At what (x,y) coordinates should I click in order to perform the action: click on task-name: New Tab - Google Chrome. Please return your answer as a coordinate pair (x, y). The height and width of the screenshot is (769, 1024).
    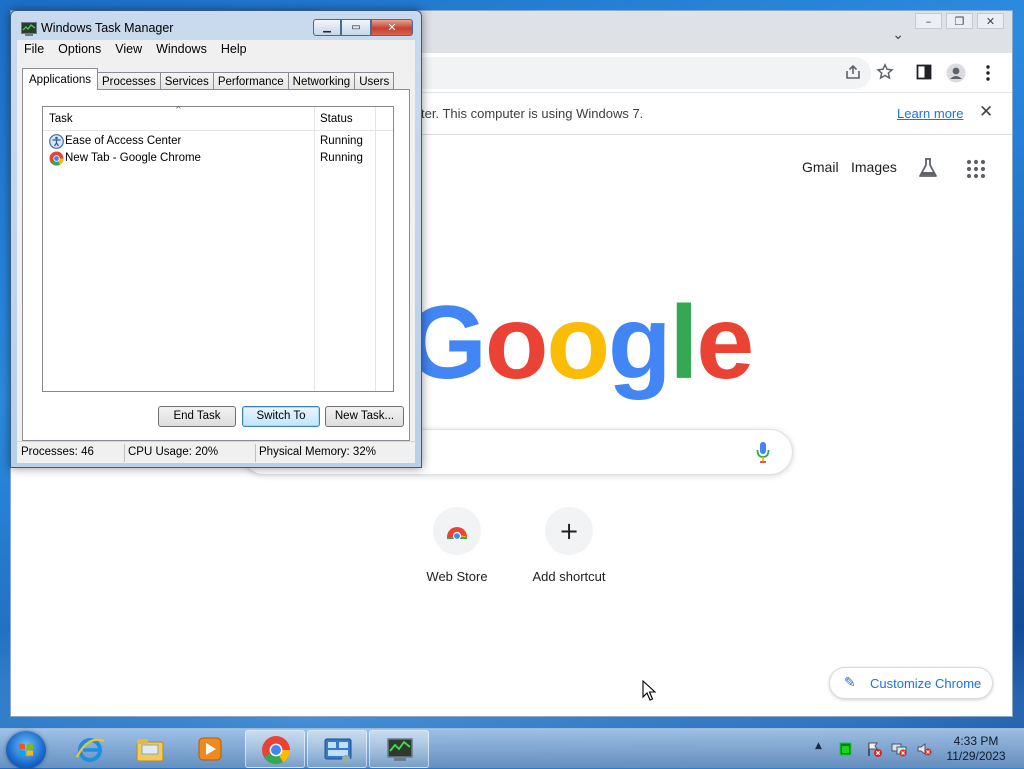
    Looking at the image, I should click on (133, 158).